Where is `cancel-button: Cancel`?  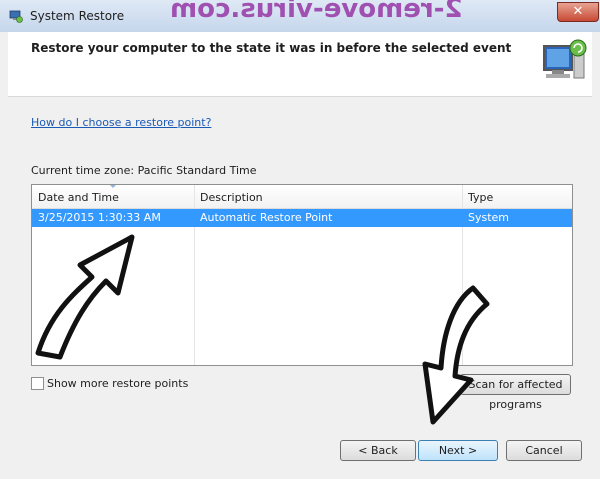
cancel-button: Cancel is located at coordinates (544, 450).